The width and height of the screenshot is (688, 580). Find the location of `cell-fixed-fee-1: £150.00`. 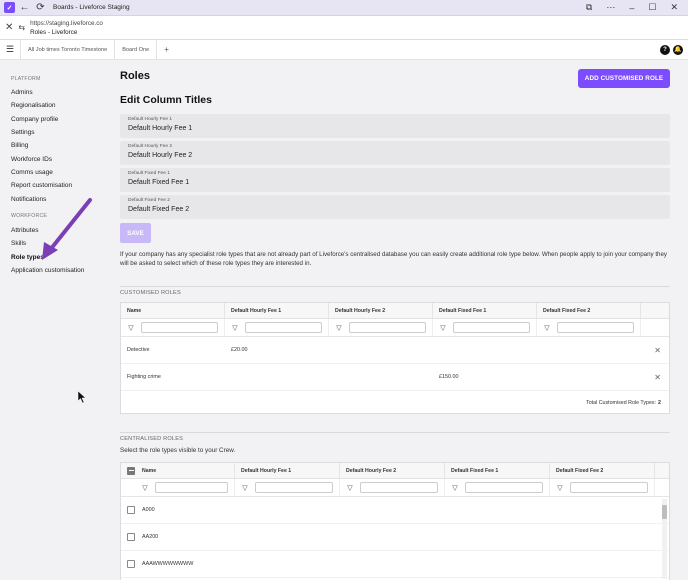

cell-fixed-fee-1: £150.00 is located at coordinates (485, 377).